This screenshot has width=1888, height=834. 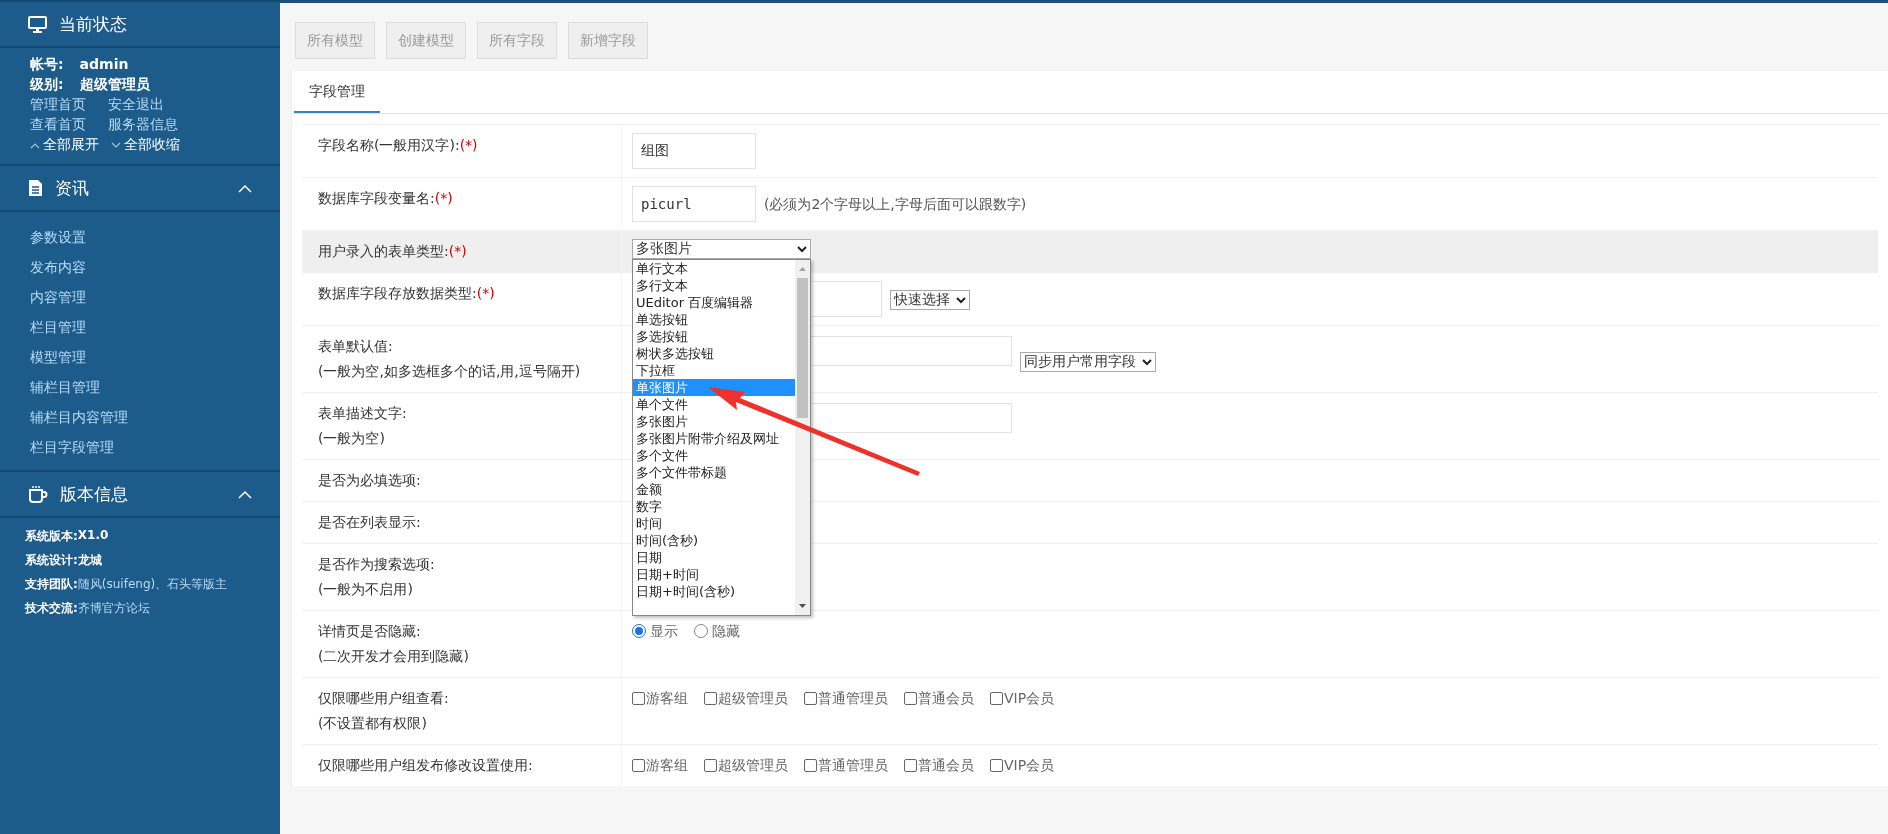 I want to click on field-label: 数据库字段变量名:, so click(x=376, y=198).